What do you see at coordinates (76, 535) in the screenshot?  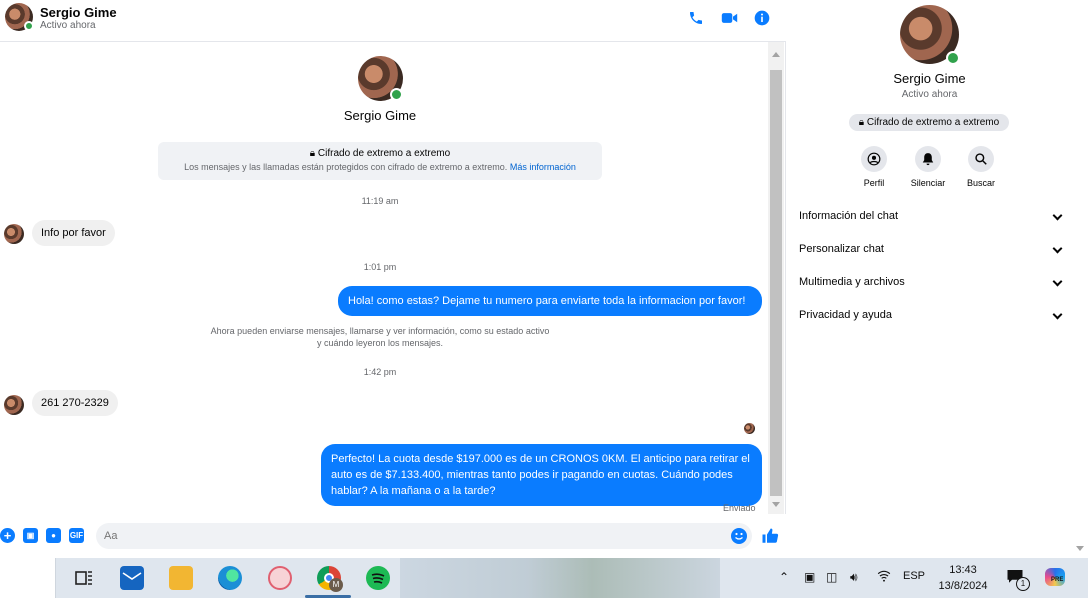 I see `gif-icon: GIF` at bounding box center [76, 535].